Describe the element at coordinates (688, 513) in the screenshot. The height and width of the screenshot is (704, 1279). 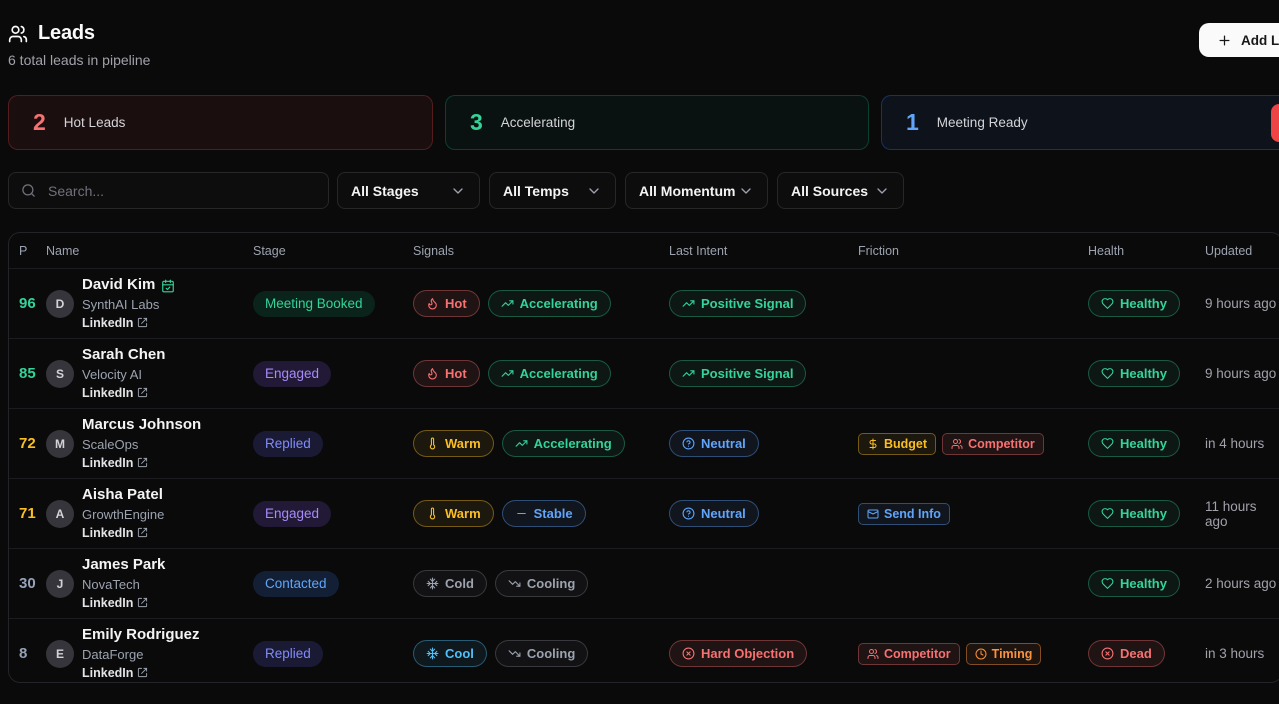
I see `help-circle-icon` at that location.